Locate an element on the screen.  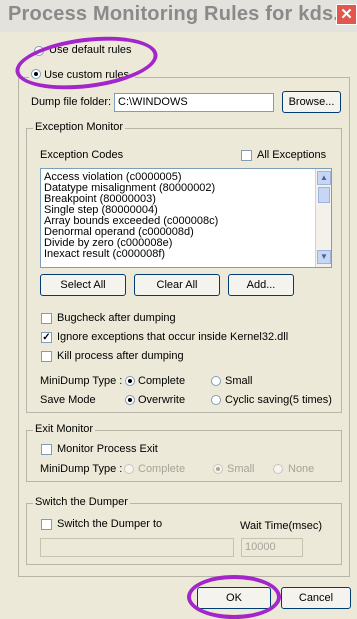
use-custom-rules-label: Use custom rules is located at coordinates (87, 75).